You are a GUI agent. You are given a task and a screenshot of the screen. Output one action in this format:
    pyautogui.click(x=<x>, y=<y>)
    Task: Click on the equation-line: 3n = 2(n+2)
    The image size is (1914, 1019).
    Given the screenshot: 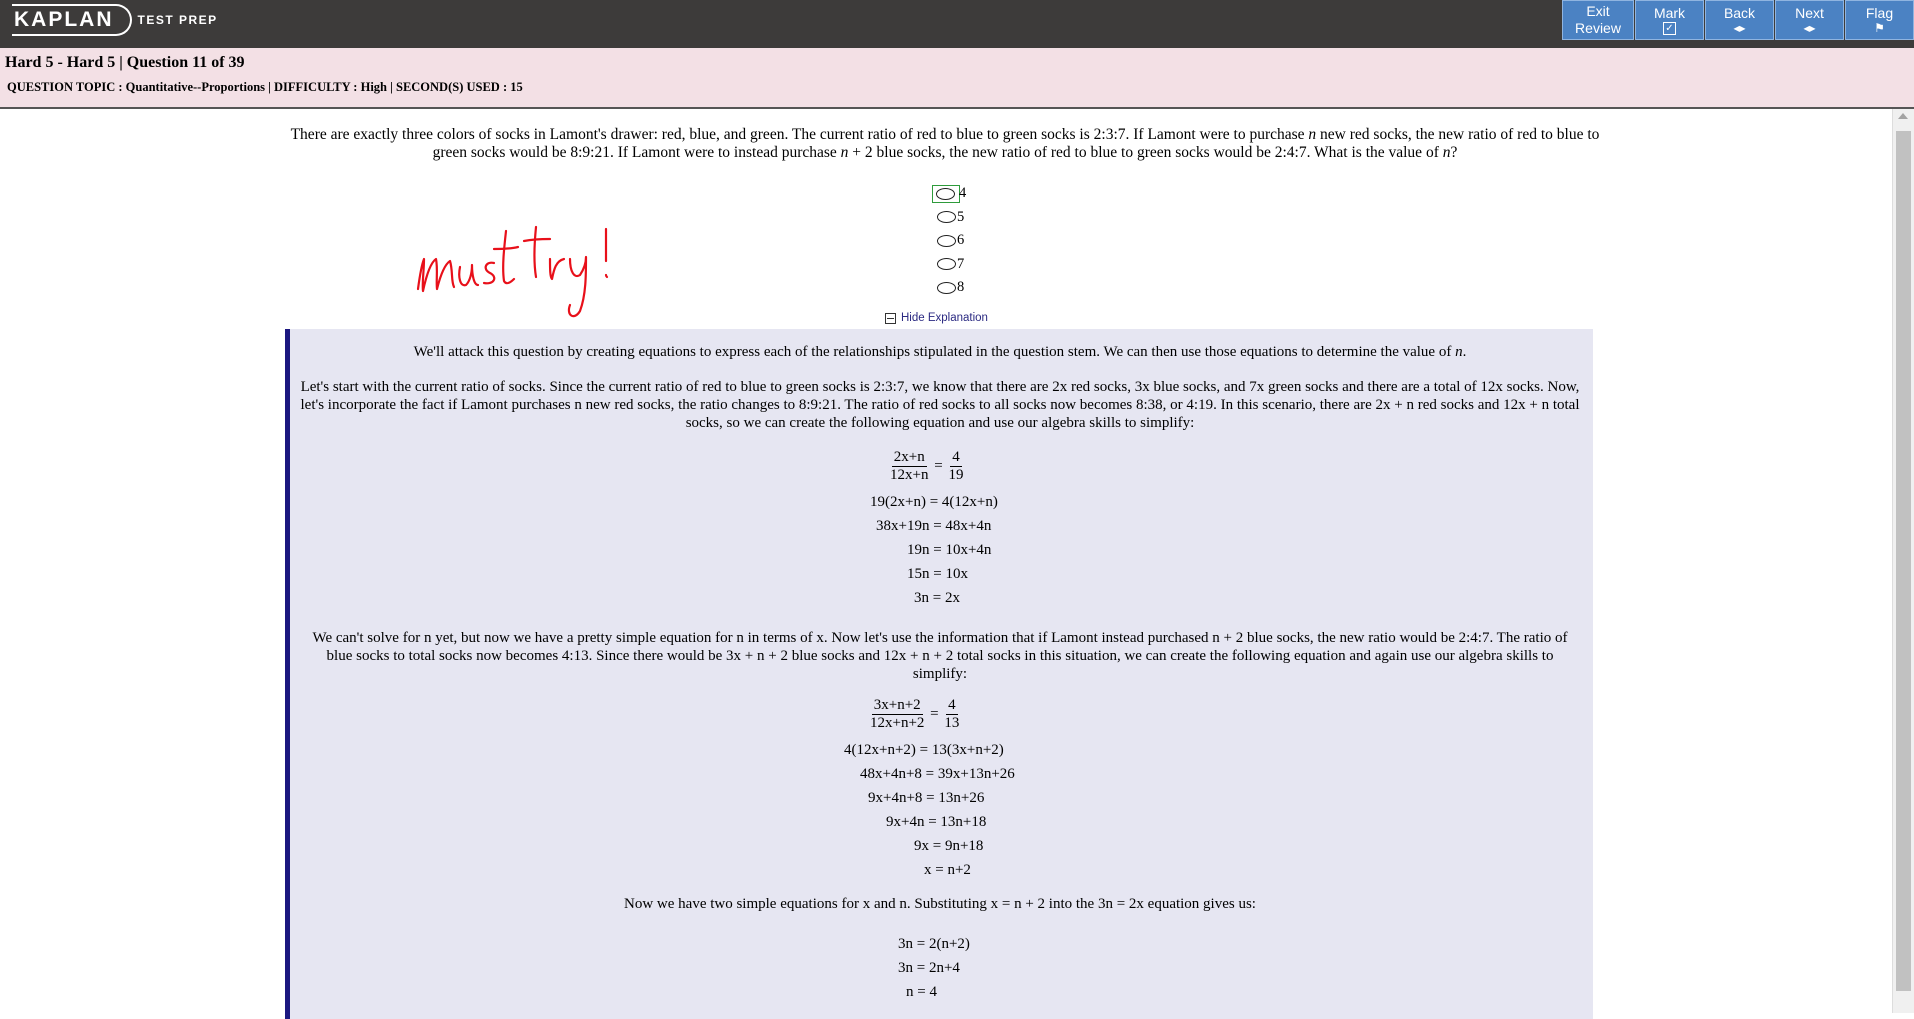 What is the action you would take?
    pyautogui.click(x=934, y=944)
    